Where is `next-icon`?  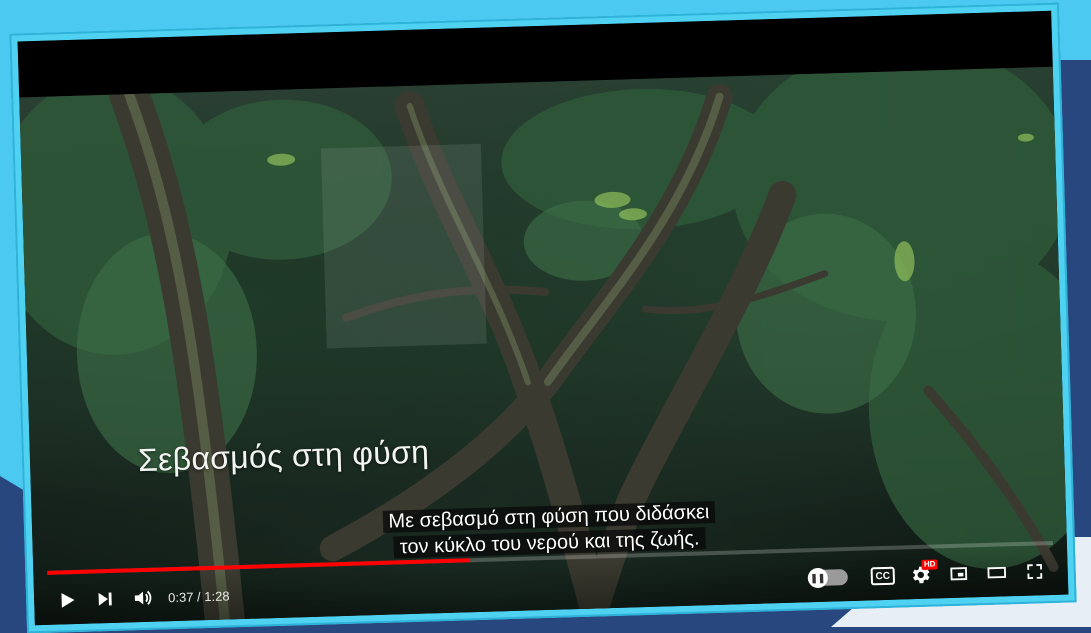 next-icon is located at coordinates (105, 599).